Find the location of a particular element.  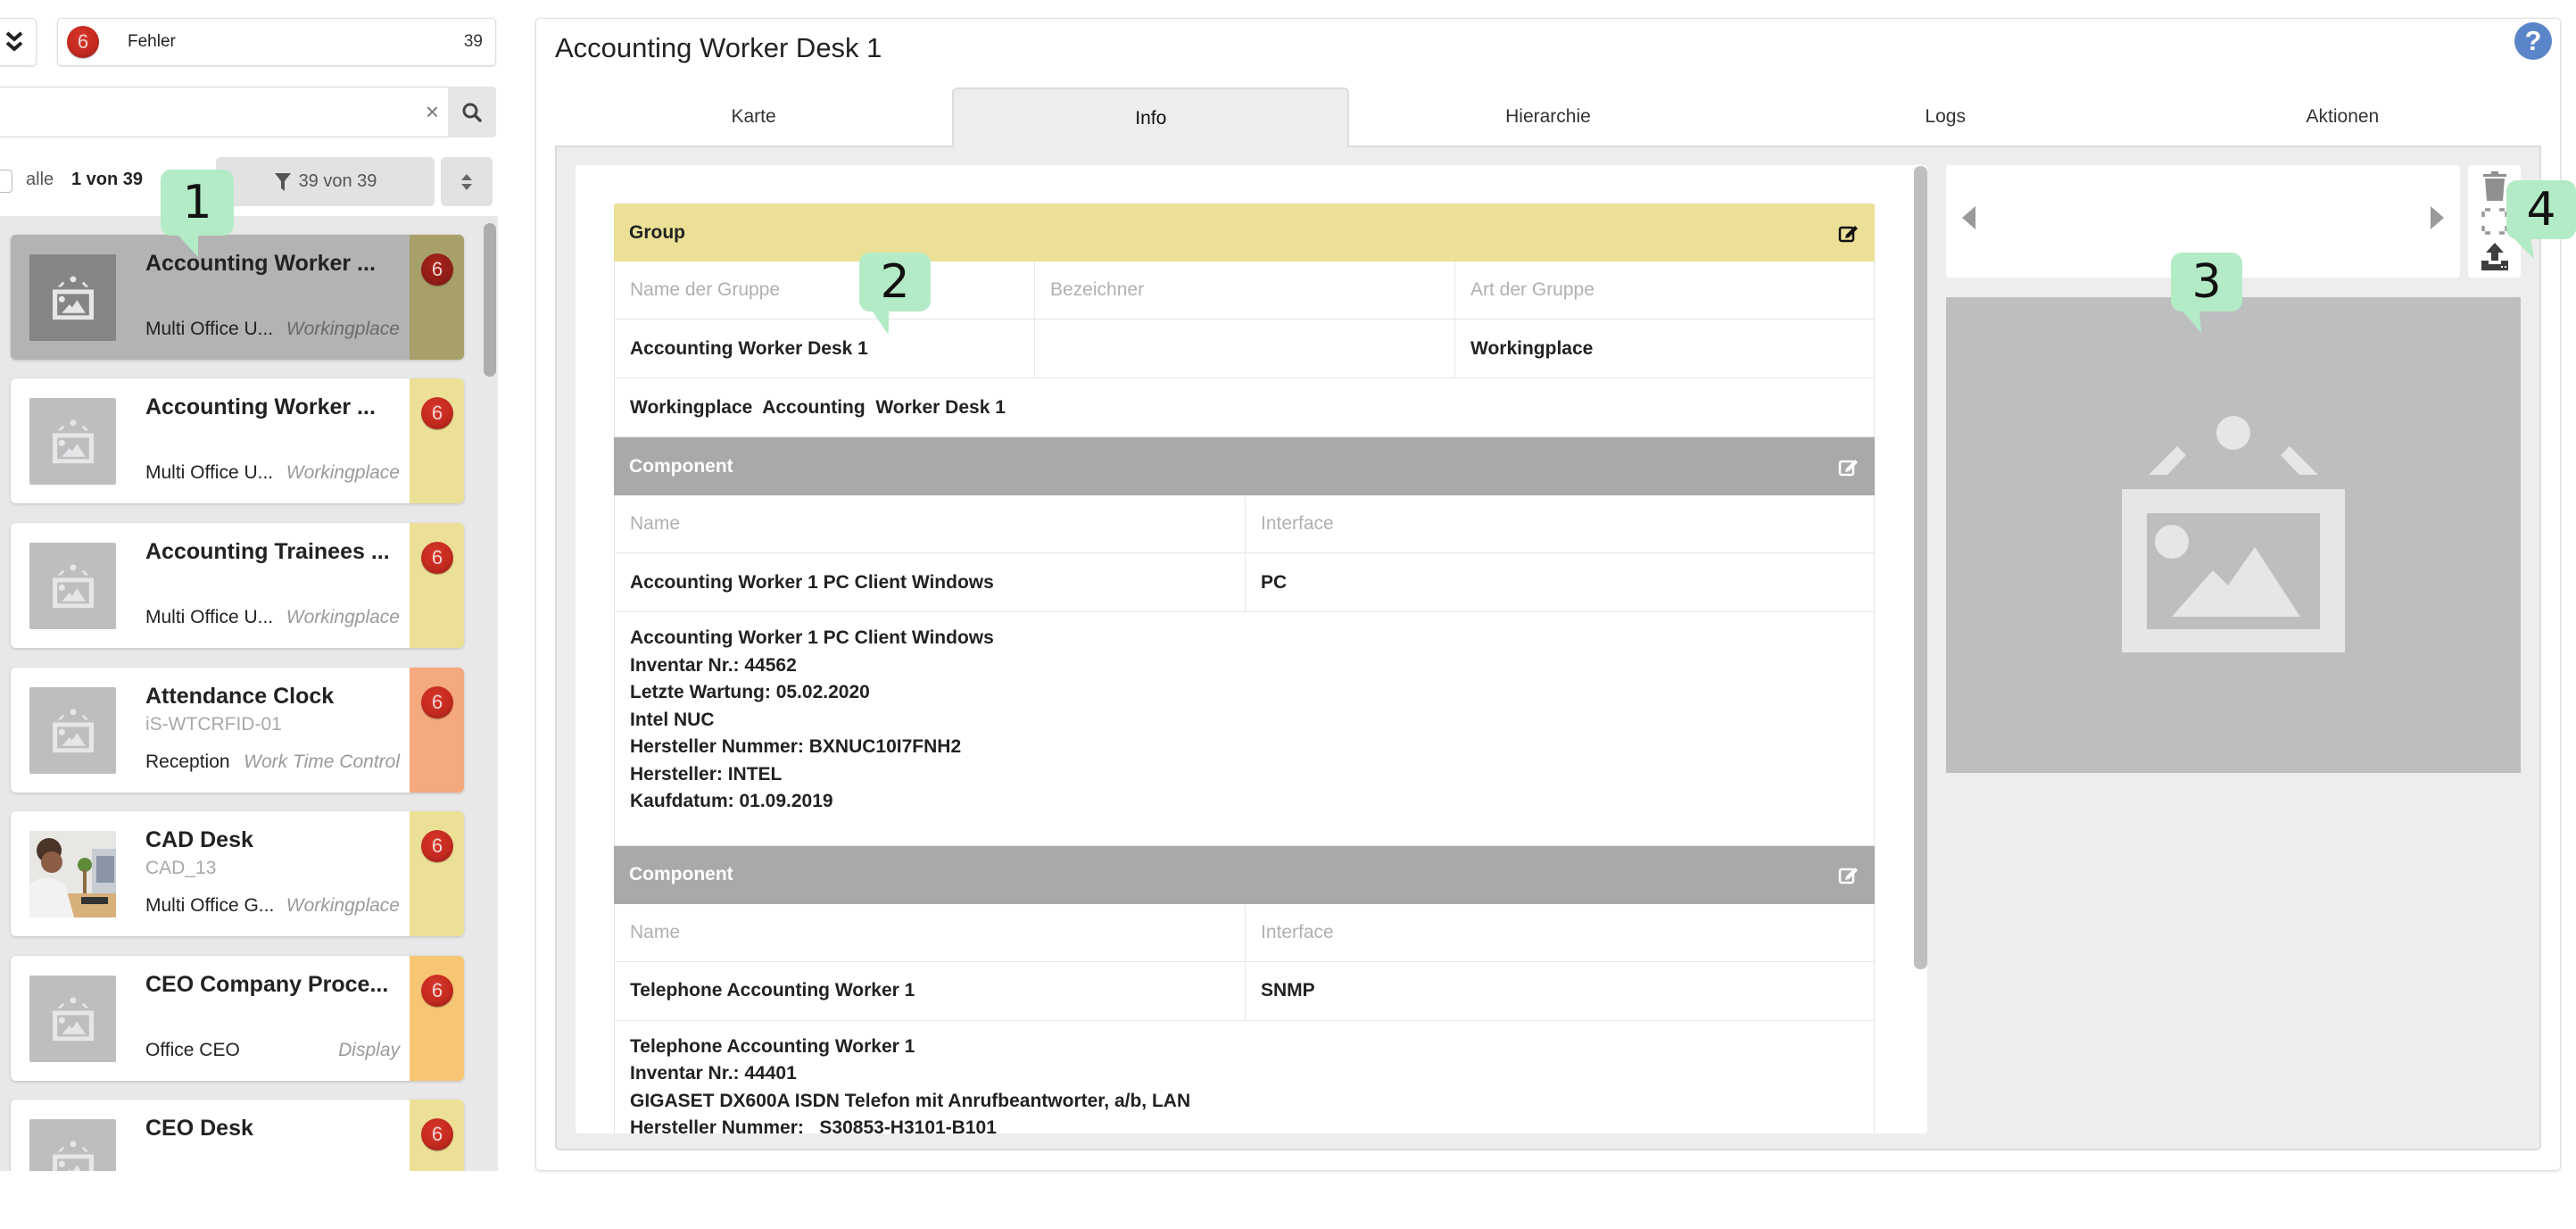

description-line: Inventar Nr.: 44562 is located at coordinates (713, 665).